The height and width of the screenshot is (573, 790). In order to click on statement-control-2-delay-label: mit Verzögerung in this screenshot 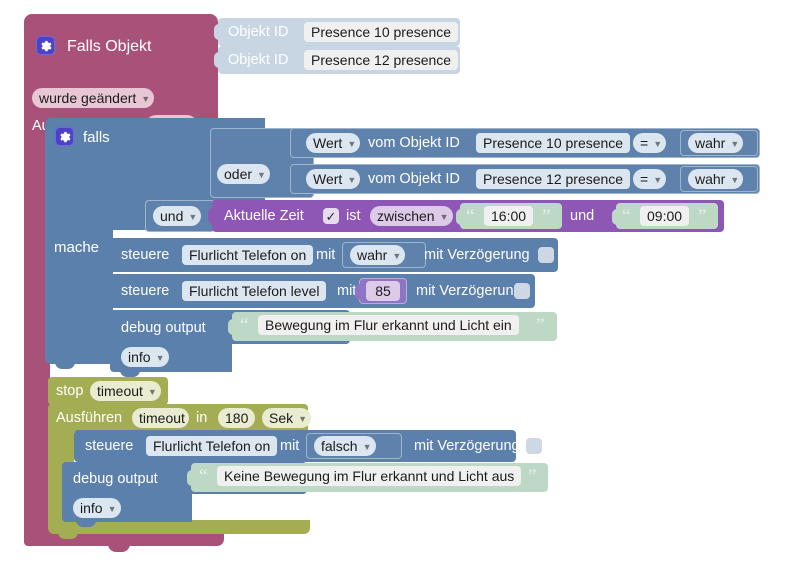, I will do `click(469, 291)`.